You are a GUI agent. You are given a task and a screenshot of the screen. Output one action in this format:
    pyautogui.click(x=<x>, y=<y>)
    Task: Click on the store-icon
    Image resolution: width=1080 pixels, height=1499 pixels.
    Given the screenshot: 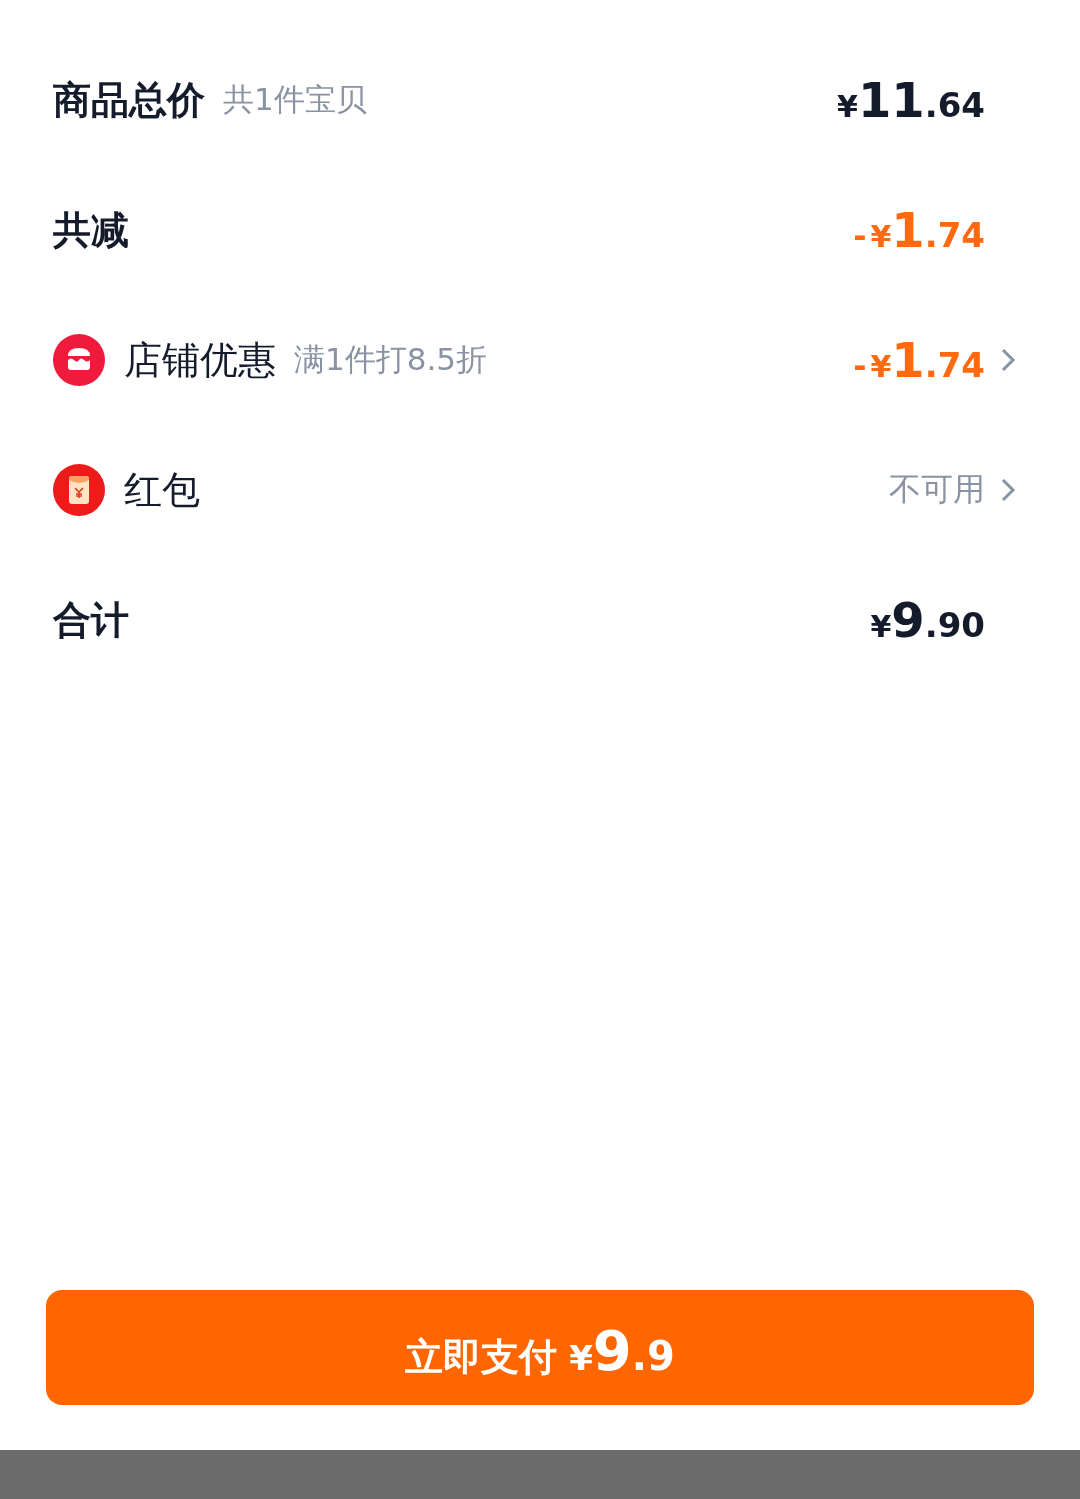 What is the action you would take?
    pyautogui.click(x=79, y=360)
    